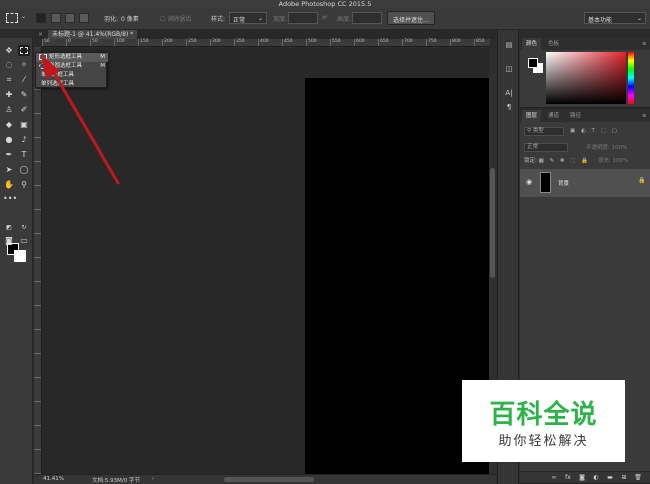 Image resolution: width=650 pixels, height=484 pixels. I want to click on ruler-tick: 650, so click(384, 41).